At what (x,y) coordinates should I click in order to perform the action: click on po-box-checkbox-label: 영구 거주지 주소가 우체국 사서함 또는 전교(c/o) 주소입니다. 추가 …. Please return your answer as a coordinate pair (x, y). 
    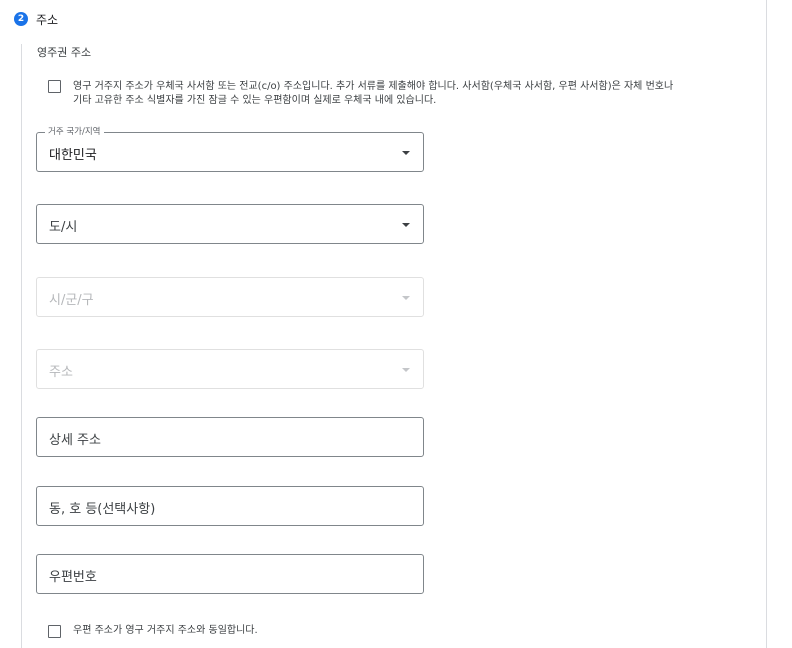
    Looking at the image, I should click on (413, 94).